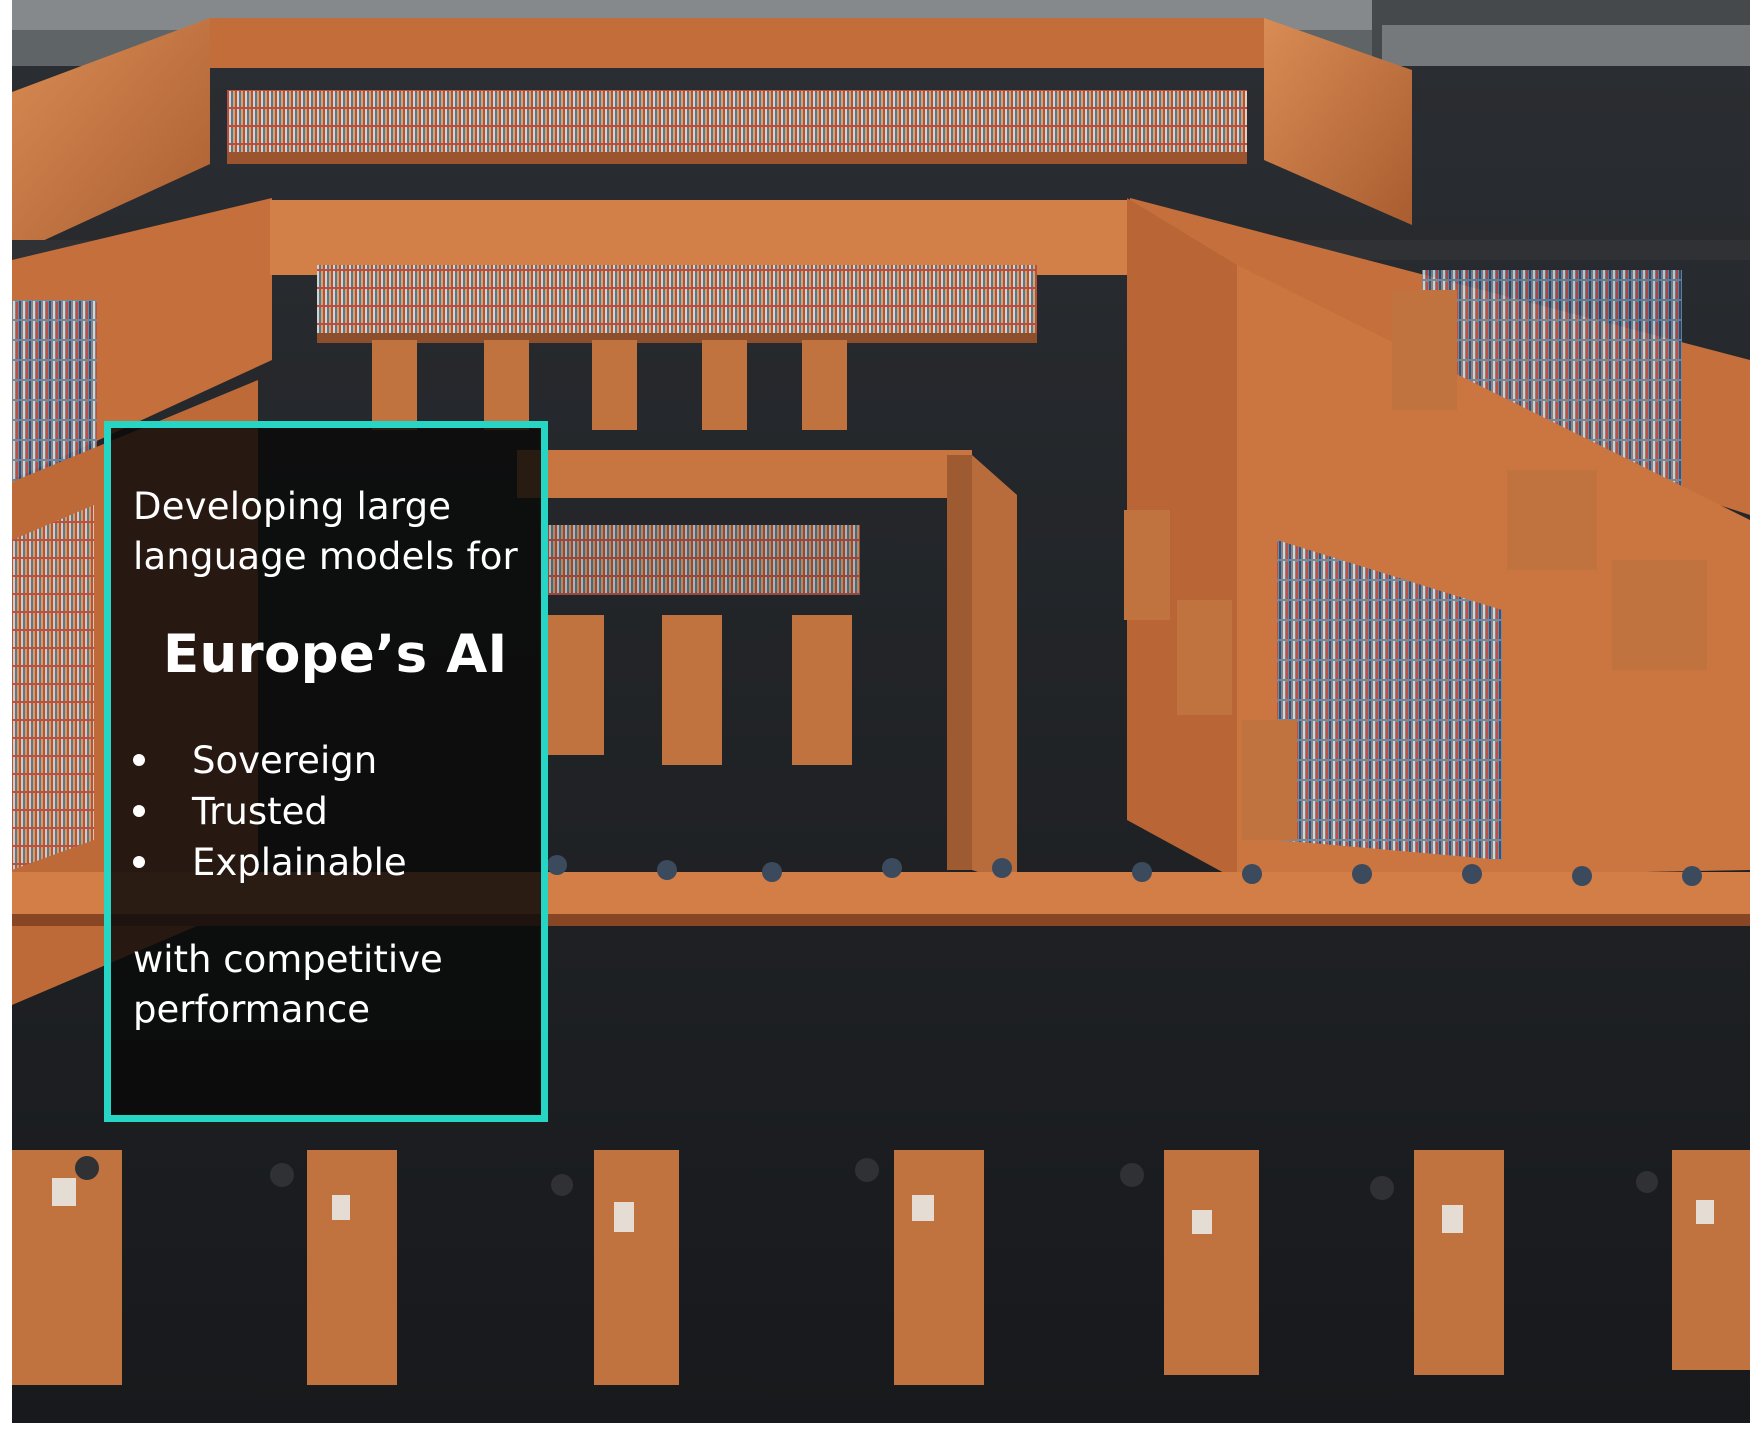  What do you see at coordinates (330, 985) in the screenshot?
I see `outro-text: with competitive performance` at bounding box center [330, 985].